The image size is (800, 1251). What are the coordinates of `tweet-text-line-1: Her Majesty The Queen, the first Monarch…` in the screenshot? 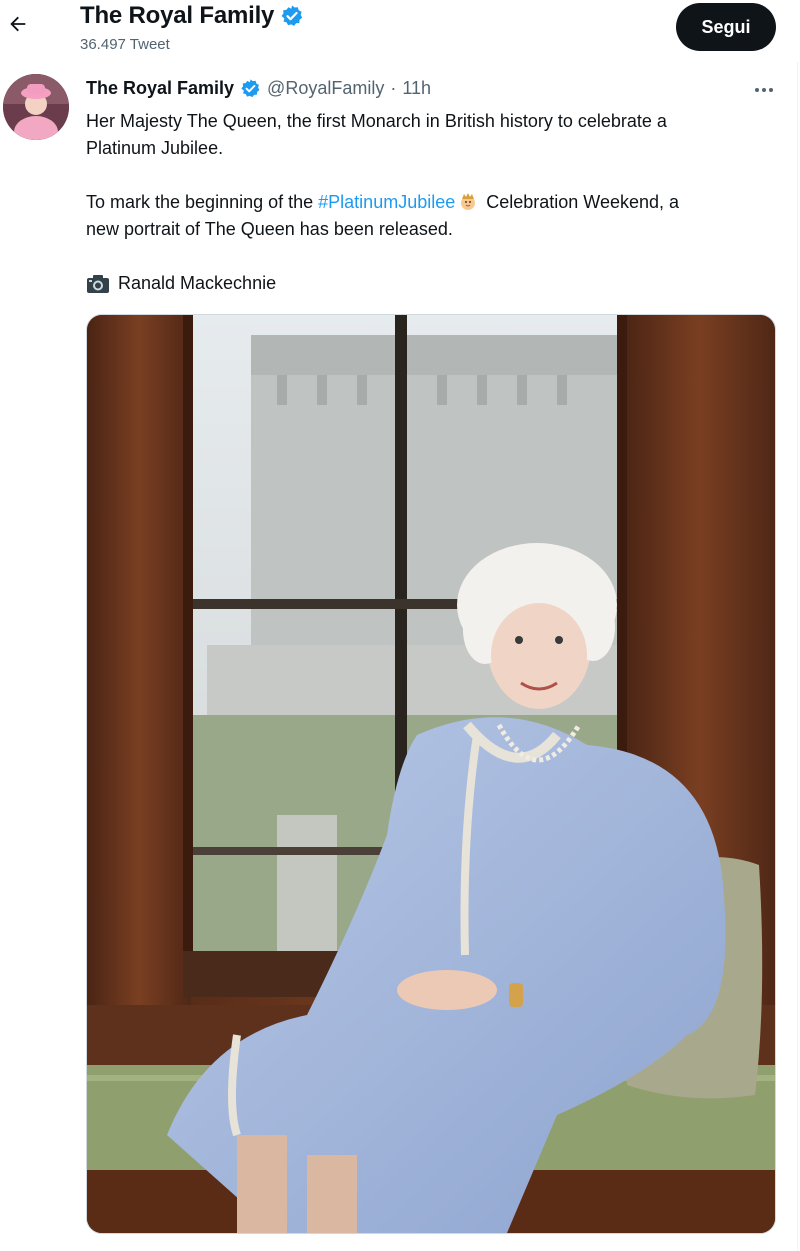 It's located at (376, 121).